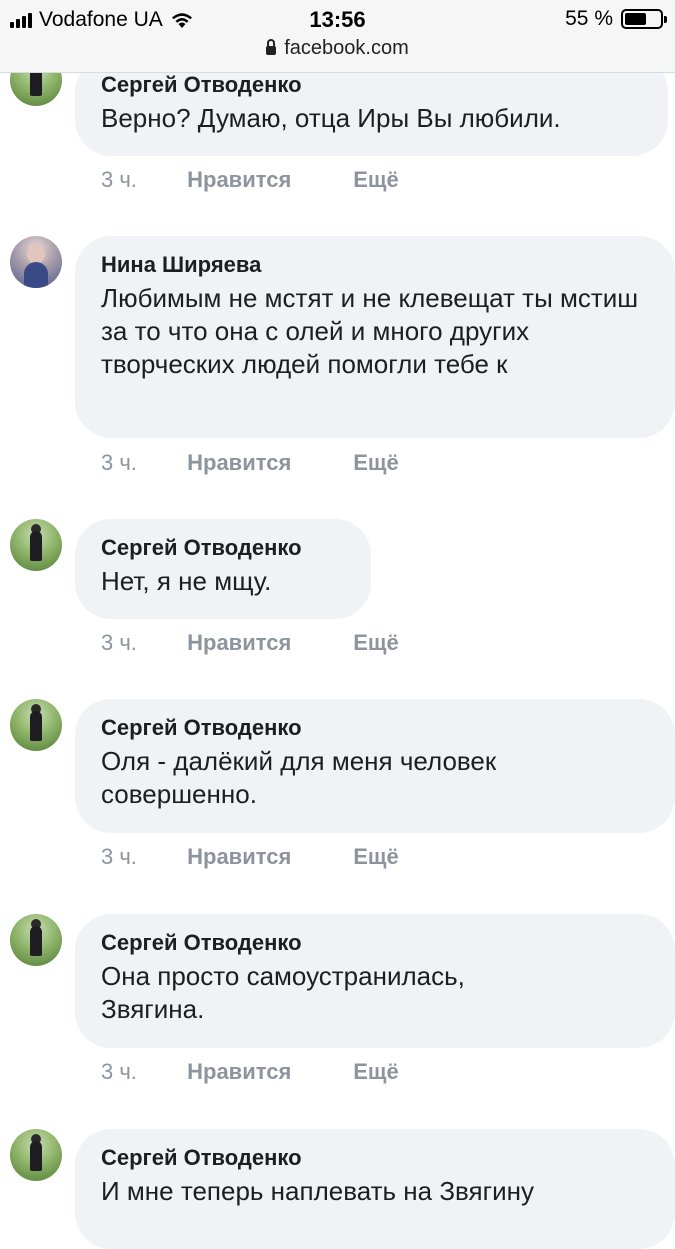 Image resolution: width=675 pixels, height=1249 pixels. I want to click on comment-author: Нина Ширяева, so click(375, 265).